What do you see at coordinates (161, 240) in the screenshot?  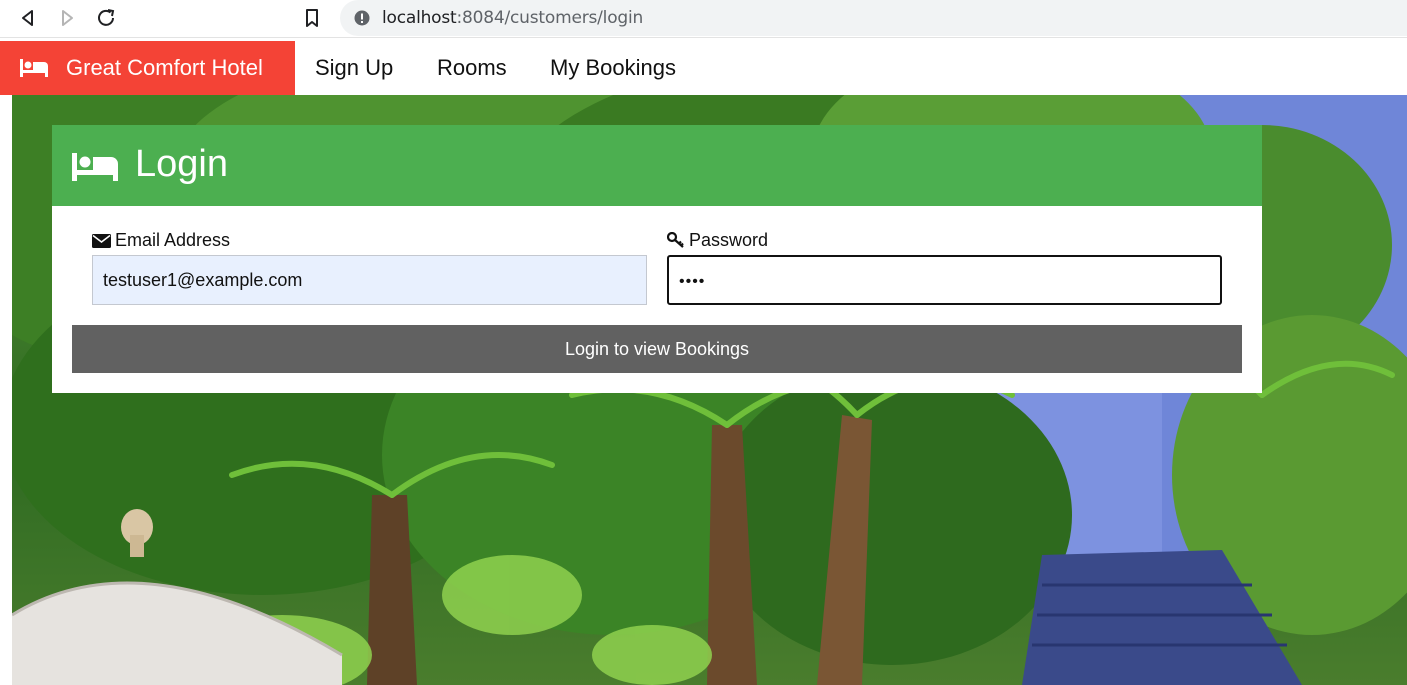 I see `email-label: Email Address` at bounding box center [161, 240].